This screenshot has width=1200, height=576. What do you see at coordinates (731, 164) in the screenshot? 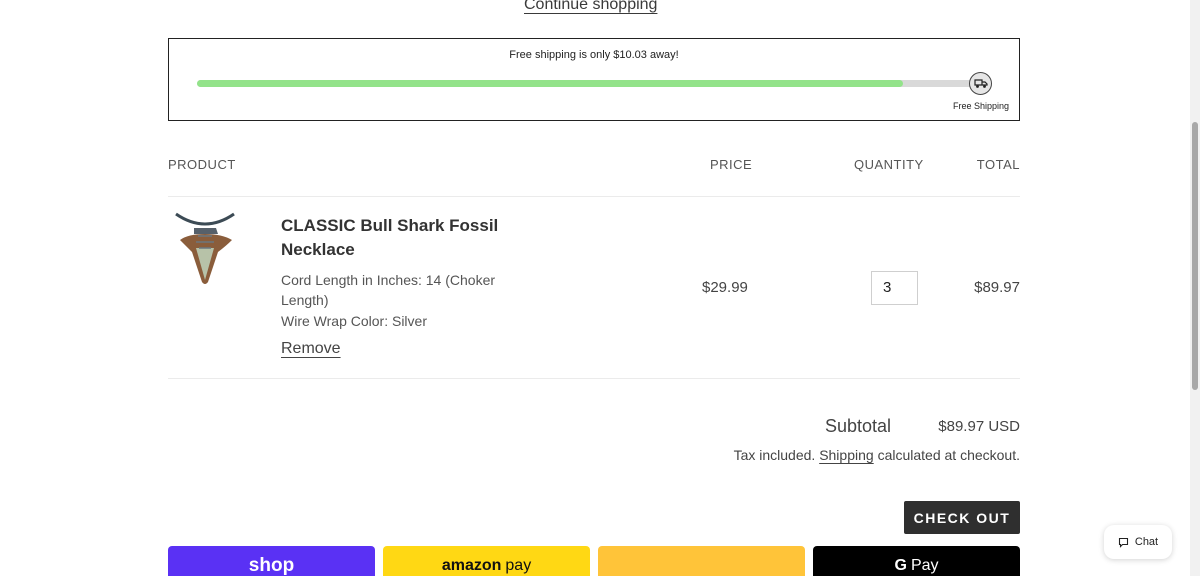
I see `header-price: PRICE` at bounding box center [731, 164].